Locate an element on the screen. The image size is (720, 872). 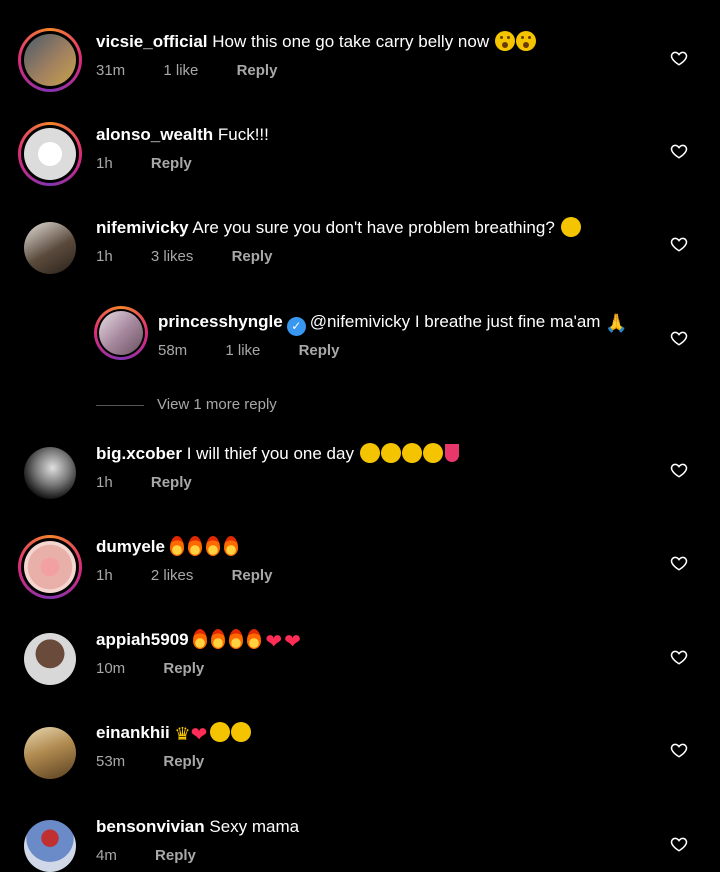
view-more-replies: View 1 more reply is located at coordinates (246, 406).